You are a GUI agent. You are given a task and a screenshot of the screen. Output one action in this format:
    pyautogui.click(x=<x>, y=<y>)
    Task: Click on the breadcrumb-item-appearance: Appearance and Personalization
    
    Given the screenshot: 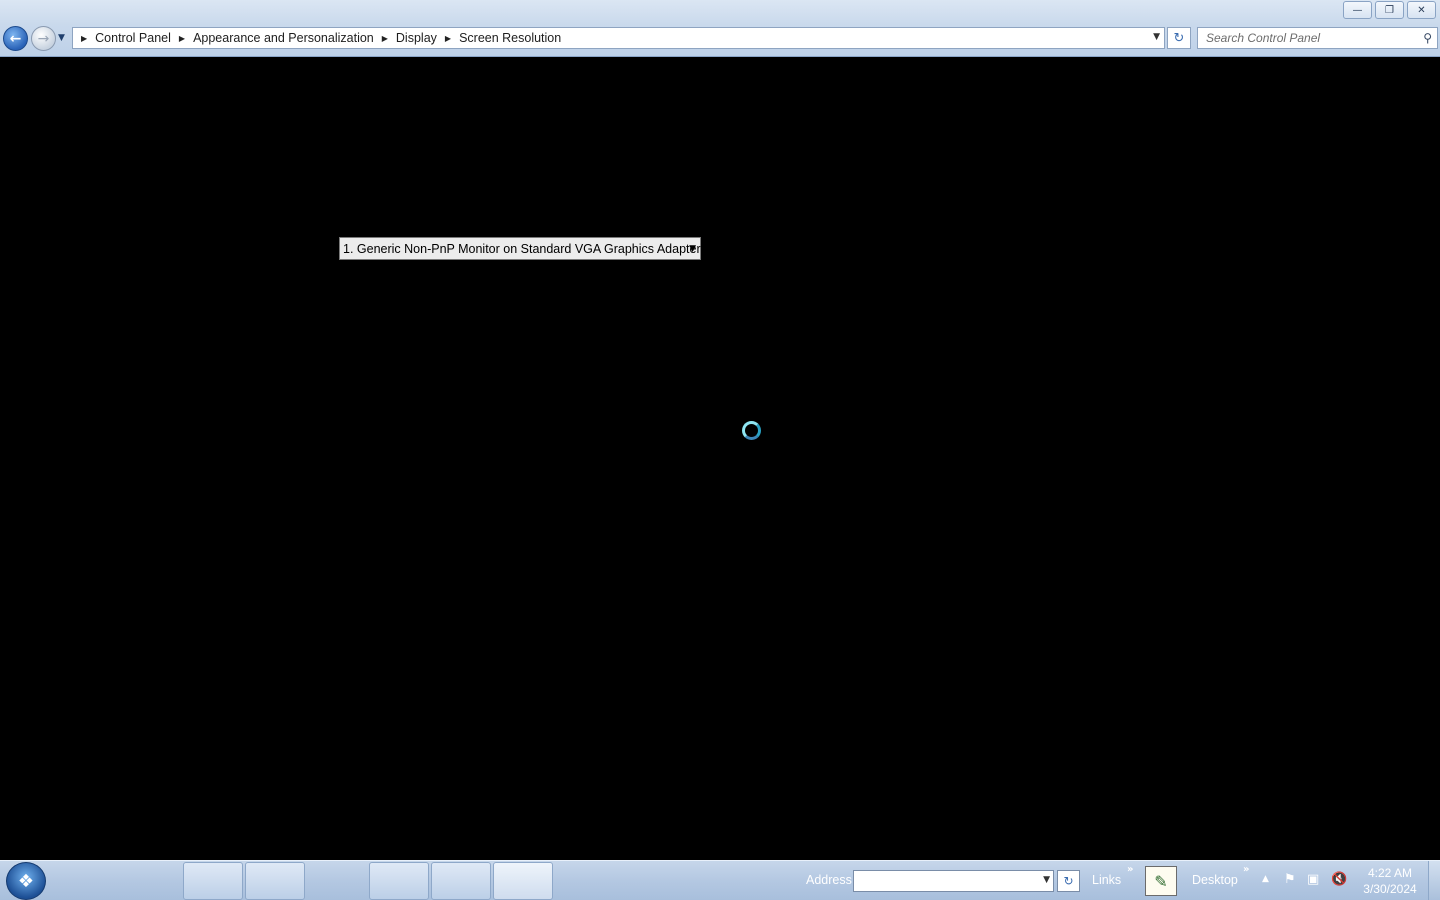 What is the action you would take?
    pyautogui.click(x=283, y=38)
    